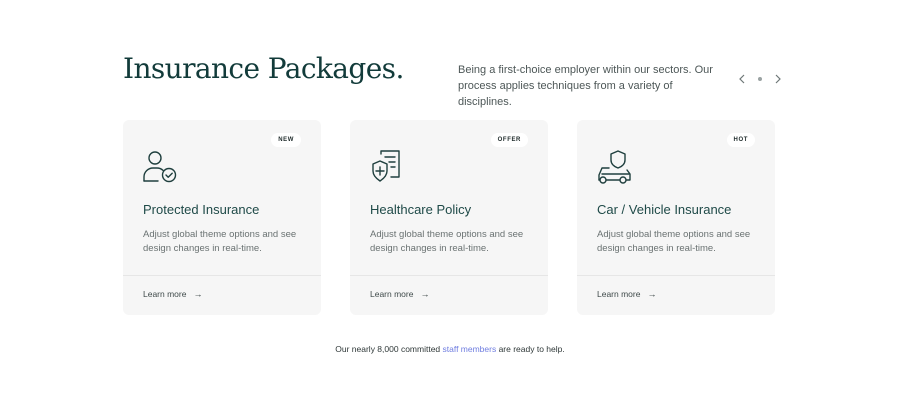 This screenshot has width=900, height=416. What do you see at coordinates (201, 209) in the screenshot?
I see `card-title: Protected Insurance` at bounding box center [201, 209].